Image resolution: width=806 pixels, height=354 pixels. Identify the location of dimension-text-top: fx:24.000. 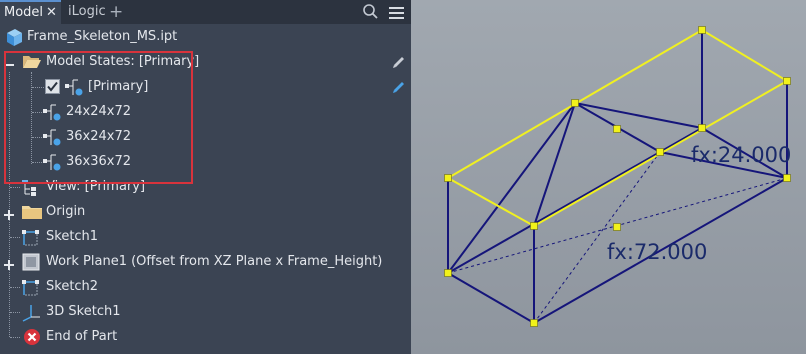
(741, 155).